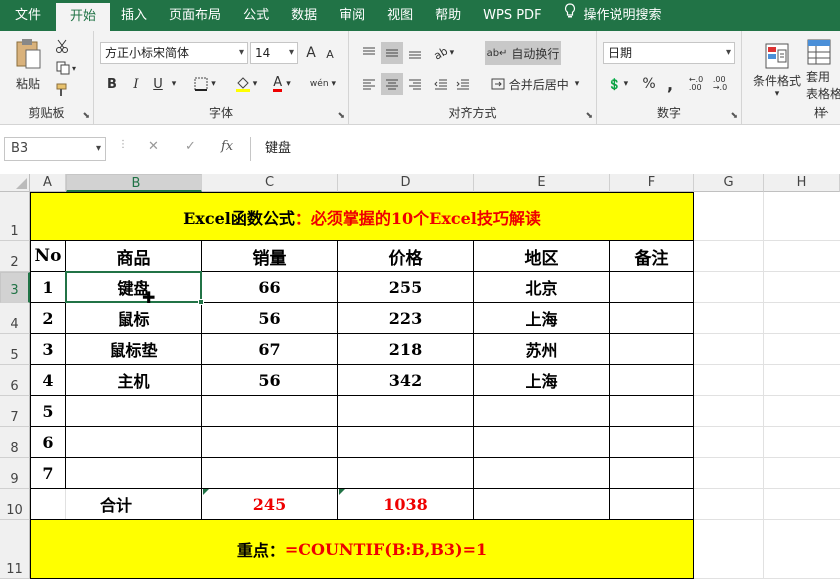 This screenshot has height=579, width=840. Describe the element at coordinates (535, 84) in the screenshot. I see `merge-center-button: 合并后居中 ▾` at that location.